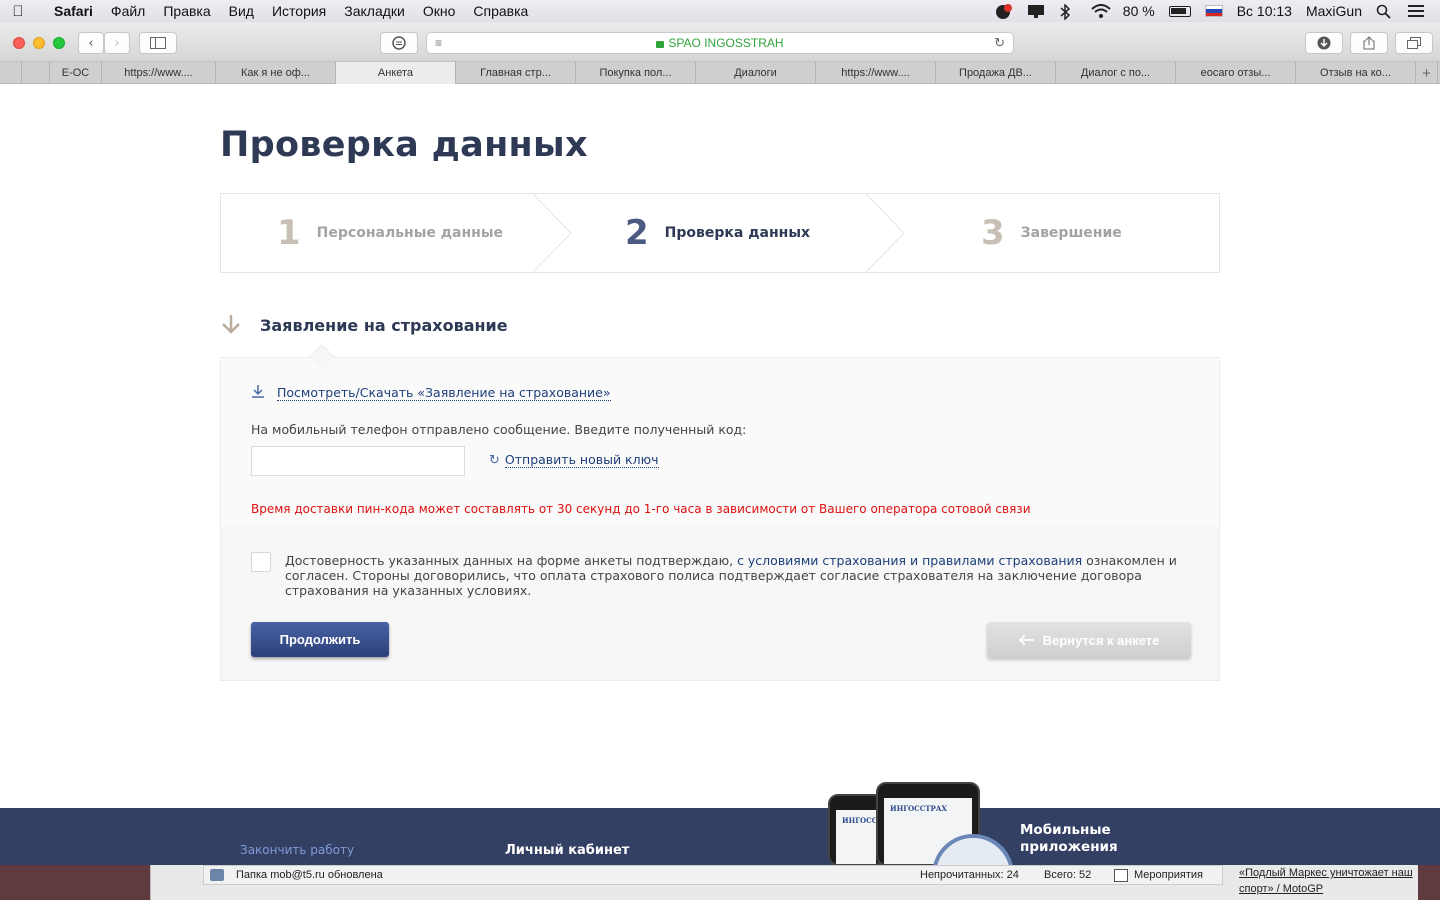 This screenshot has width=1440, height=900. What do you see at coordinates (918, 808) in the screenshot?
I see `phone-brand-logo: ИНГОССТРАХ` at bounding box center [918, 808].